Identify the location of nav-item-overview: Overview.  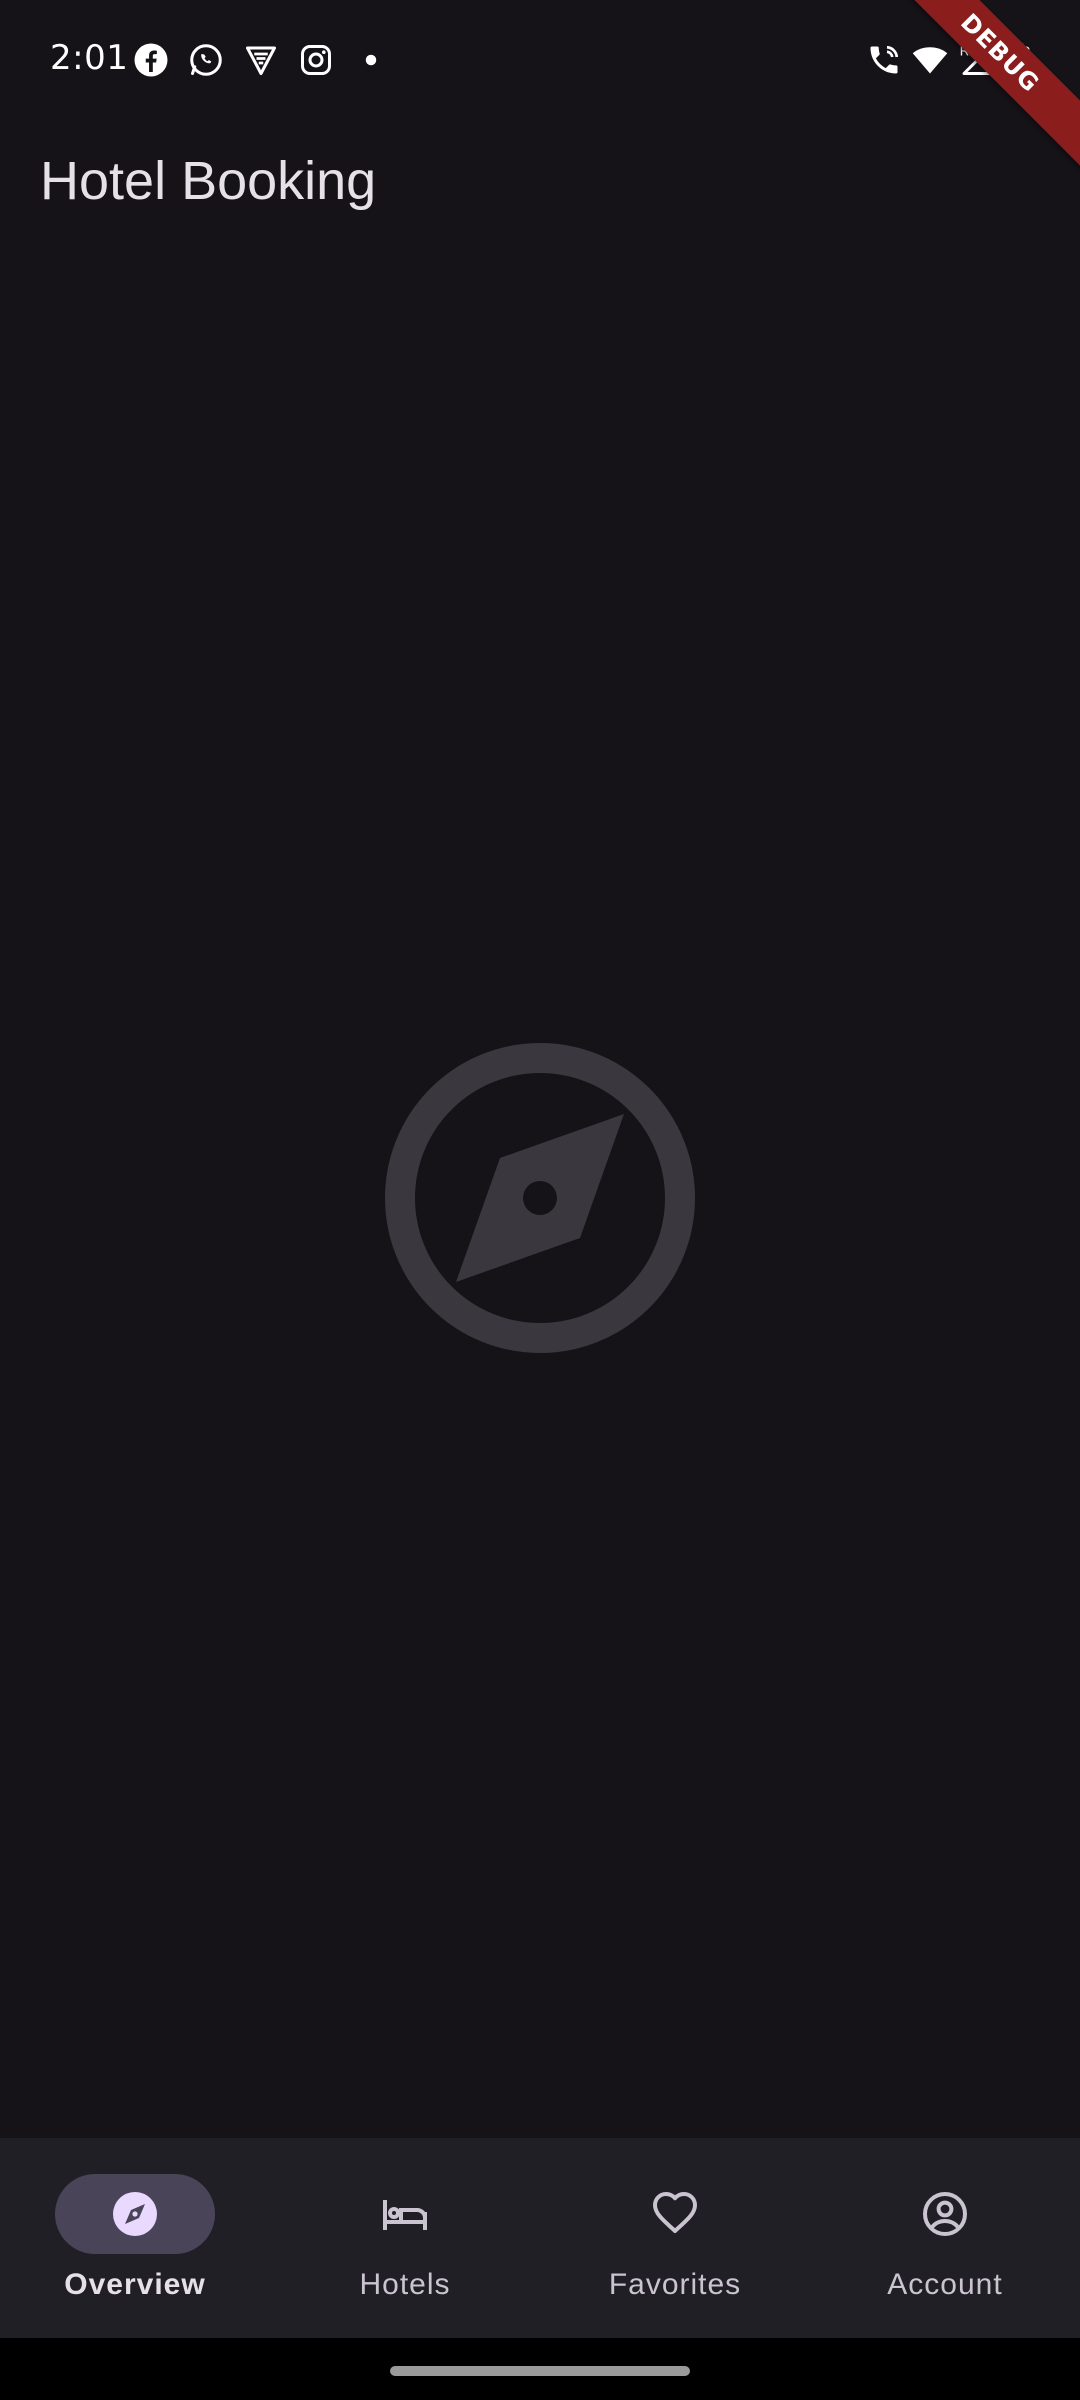
(135, 2238).